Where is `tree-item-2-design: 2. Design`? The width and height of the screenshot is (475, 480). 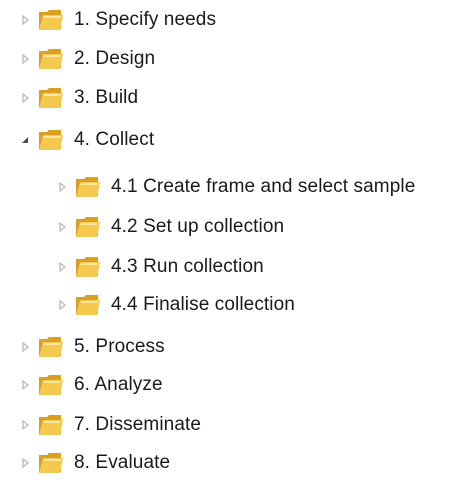 tree-item-2-design: 2. Design is located at coordinates (87, 59).